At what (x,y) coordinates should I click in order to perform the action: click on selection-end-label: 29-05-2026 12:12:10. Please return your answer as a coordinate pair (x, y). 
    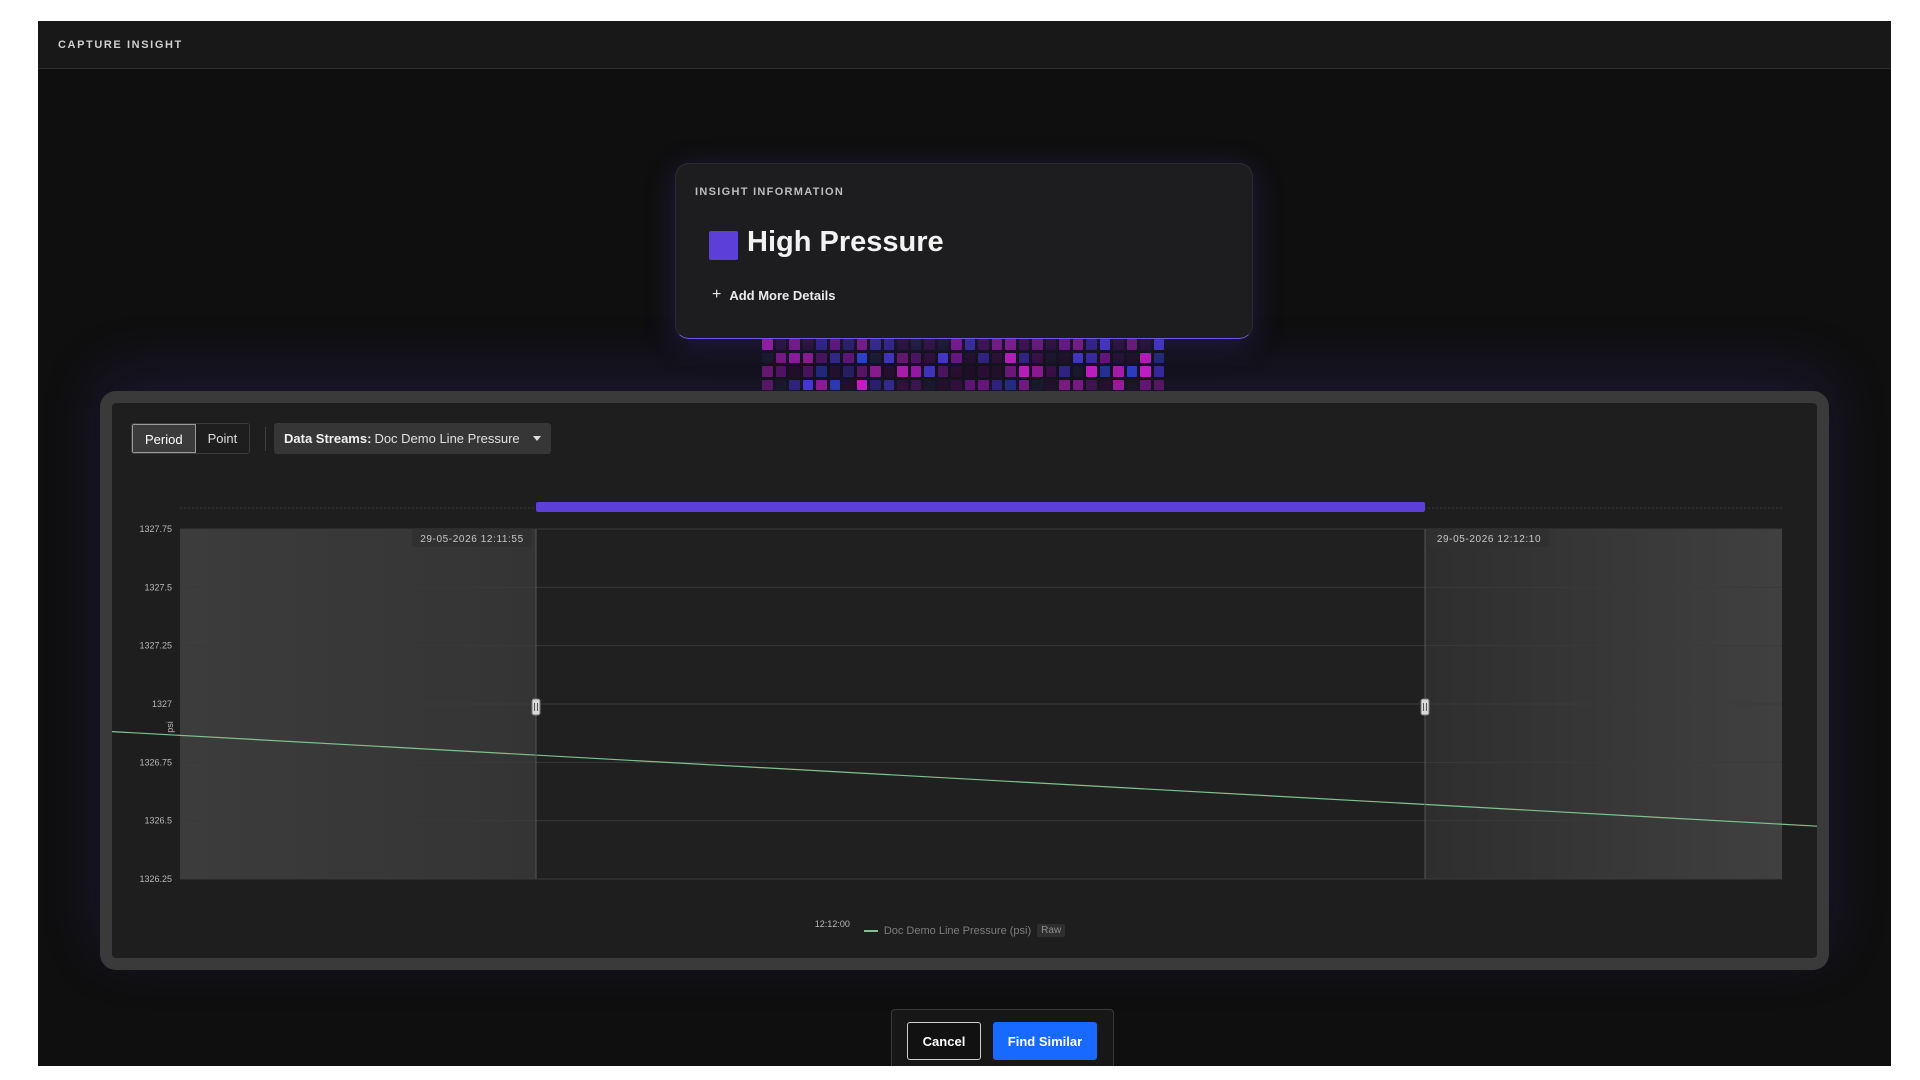
    Looking at the image, I should click on (1489, 539).